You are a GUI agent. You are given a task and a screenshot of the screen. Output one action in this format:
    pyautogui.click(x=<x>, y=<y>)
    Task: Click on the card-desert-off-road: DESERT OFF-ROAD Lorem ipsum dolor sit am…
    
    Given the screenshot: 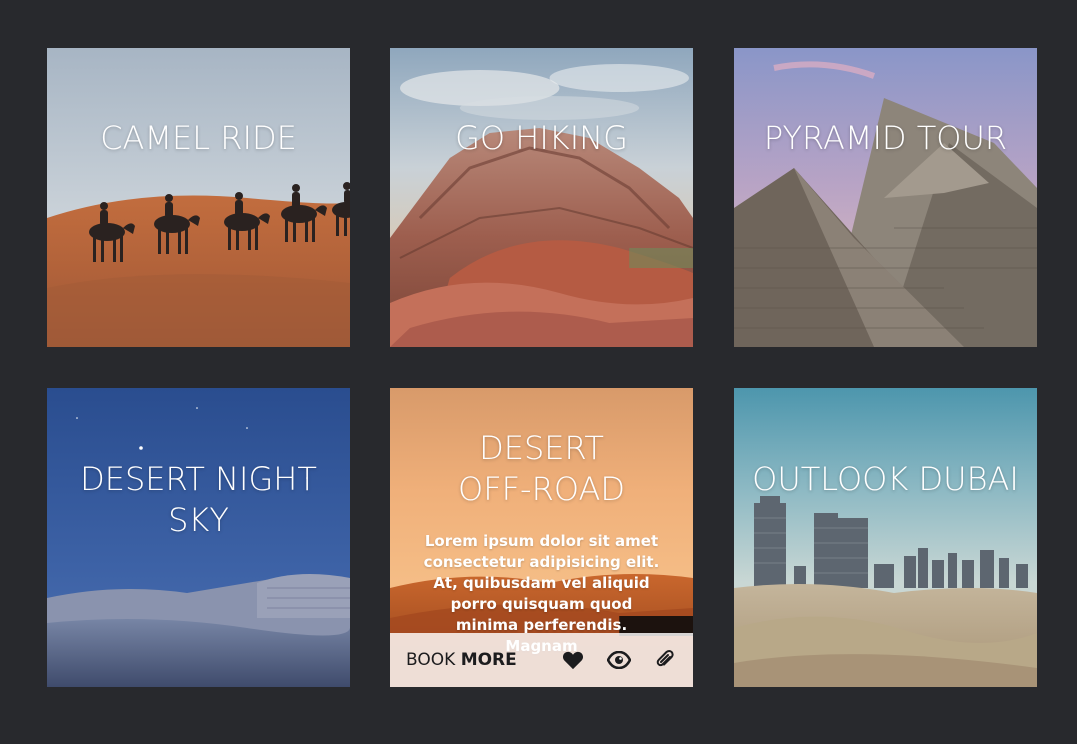 What is the action you would take?
    pyautogui.click(x=541, y=537)
    